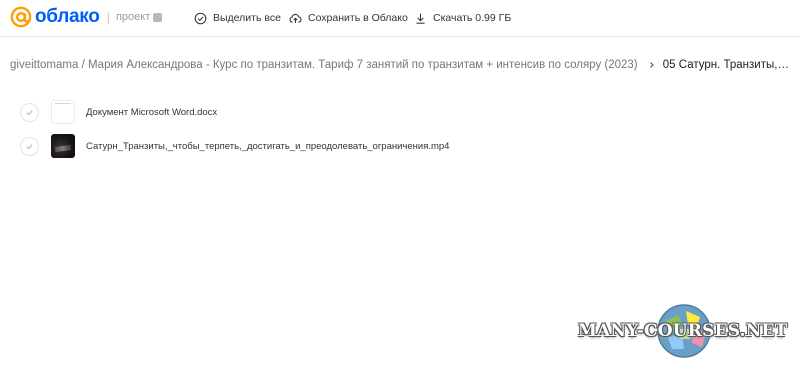 The width and height of the screenshot is (800, 366). I want to click on project-label: проект, so click(133, 17).